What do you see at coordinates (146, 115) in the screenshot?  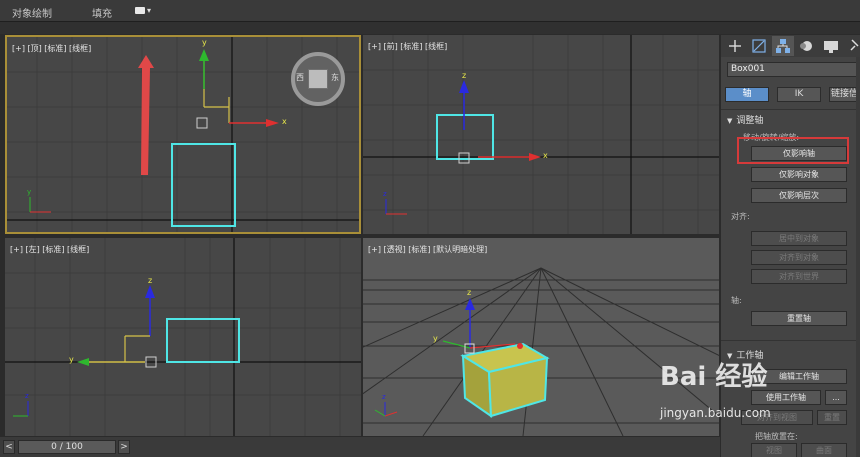 I see `annotation-arrow` at bounding box center [146, 115].